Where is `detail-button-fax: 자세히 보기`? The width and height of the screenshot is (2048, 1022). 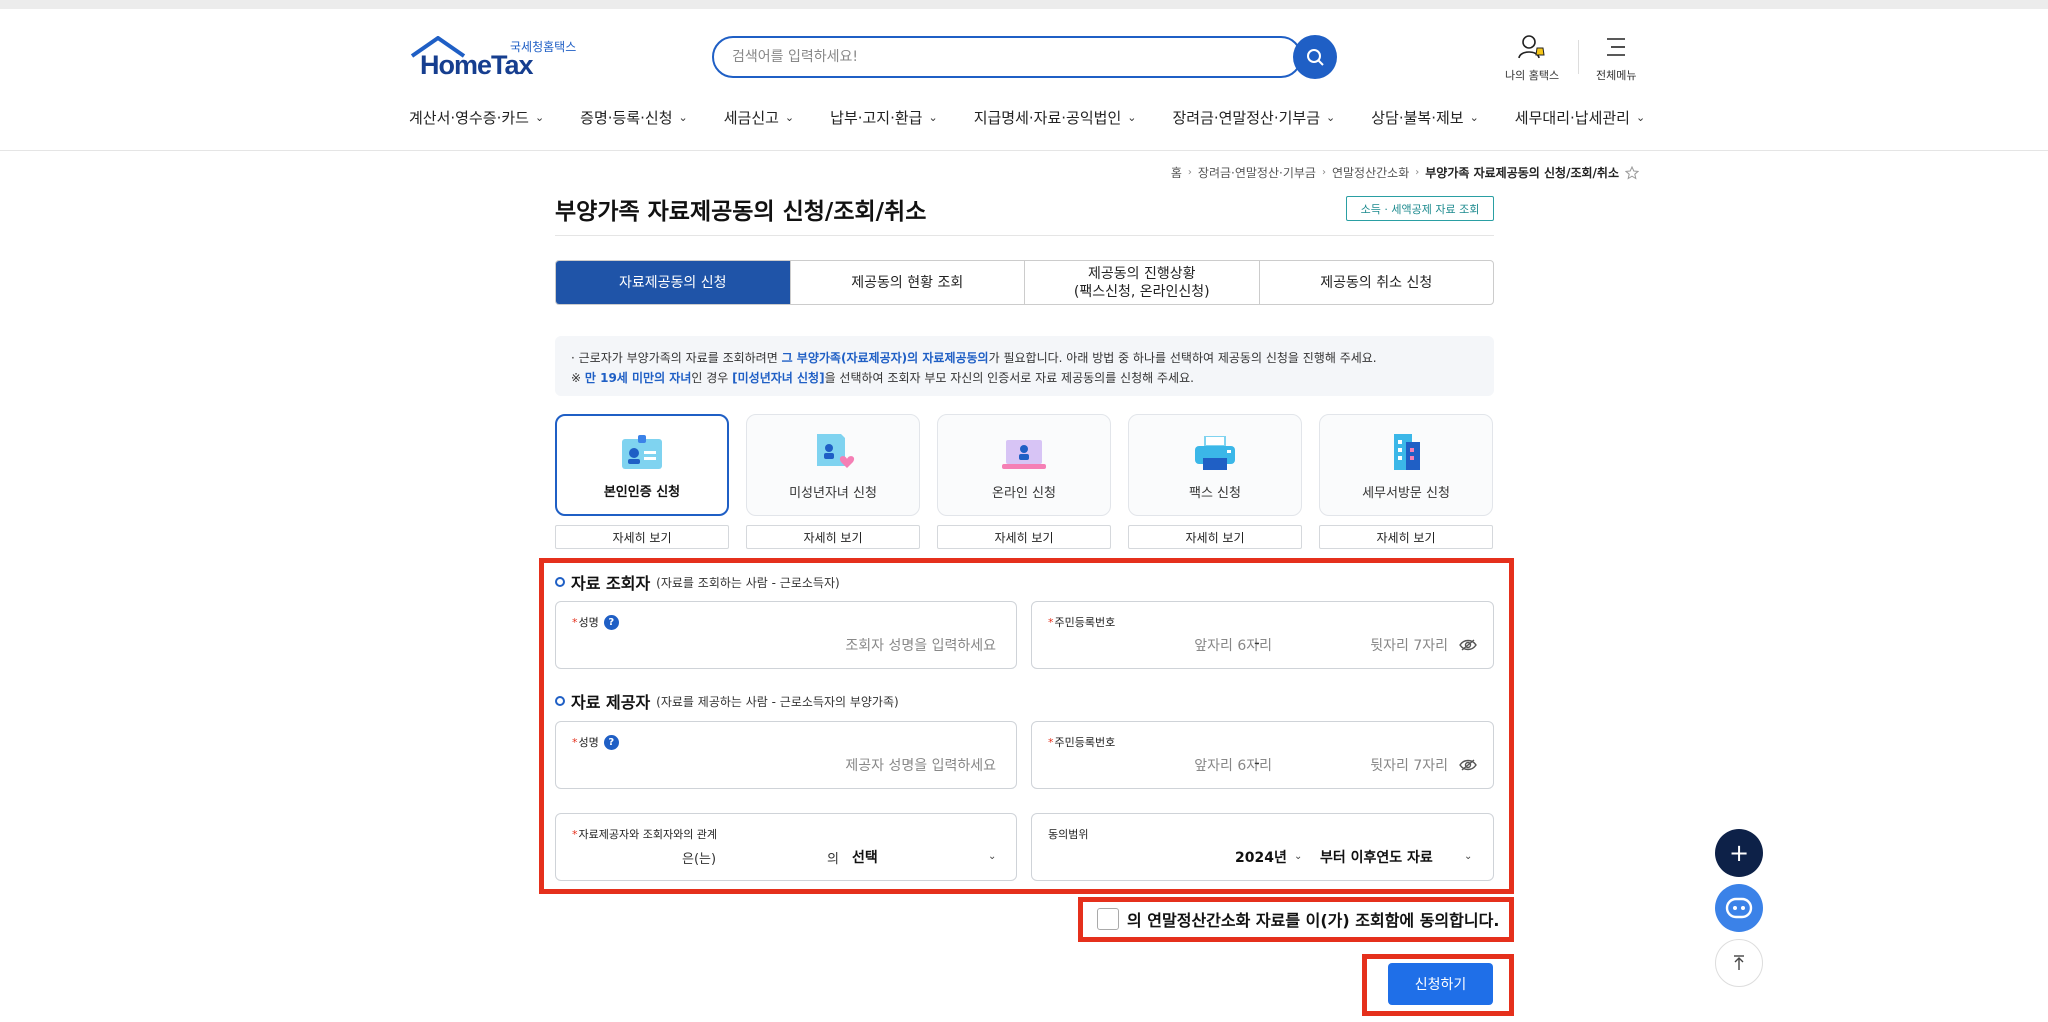
detail-button-fax: 자세히 보기 is located at coordinates (1215, 537).